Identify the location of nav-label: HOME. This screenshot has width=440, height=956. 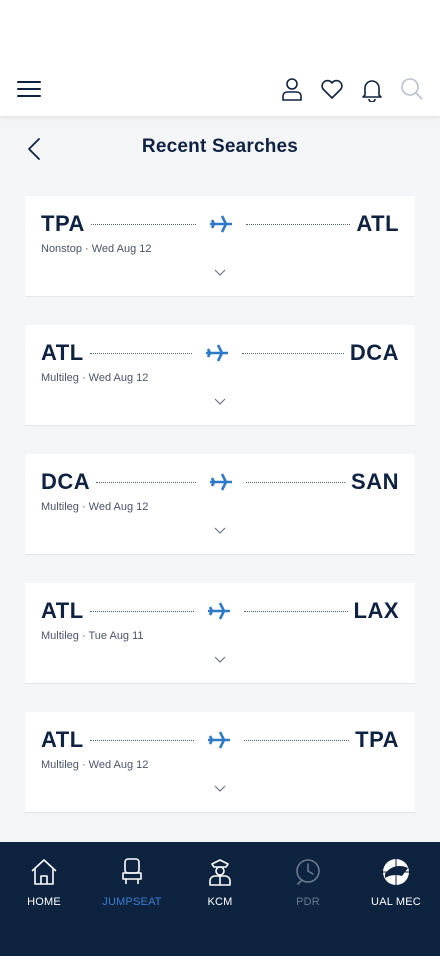
(44, 902).